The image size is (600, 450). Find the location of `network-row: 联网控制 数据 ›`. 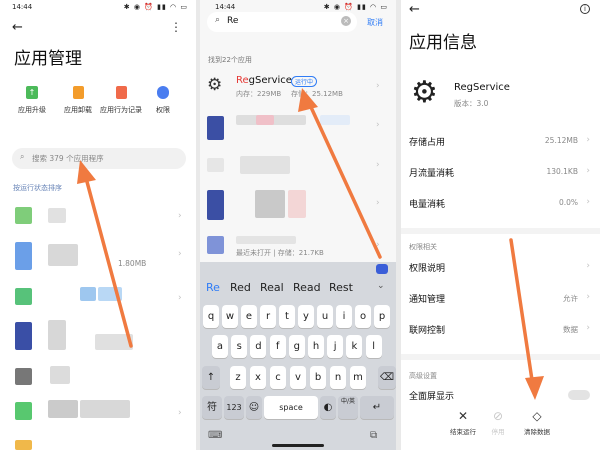

network-row: 联网控制 数据 › is located at coordinates (500, 330).